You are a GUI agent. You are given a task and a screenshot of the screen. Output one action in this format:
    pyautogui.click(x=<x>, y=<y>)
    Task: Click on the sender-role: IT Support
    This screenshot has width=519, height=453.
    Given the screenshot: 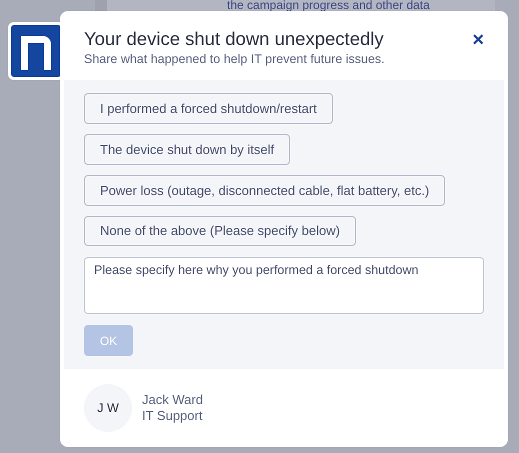 What is the action you would take?
    pyautogui.click(x=172, y=416)
    